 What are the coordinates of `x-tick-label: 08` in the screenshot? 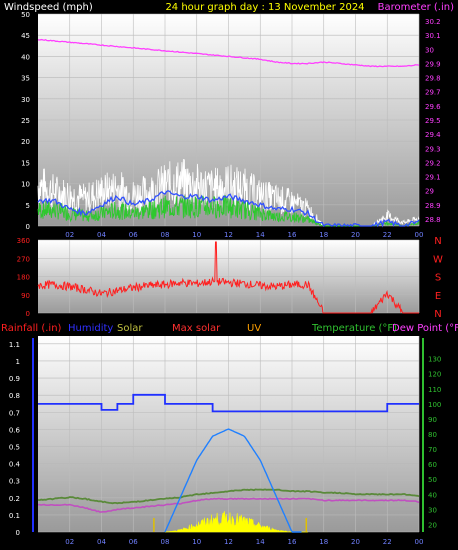 It's located at (165, 235).